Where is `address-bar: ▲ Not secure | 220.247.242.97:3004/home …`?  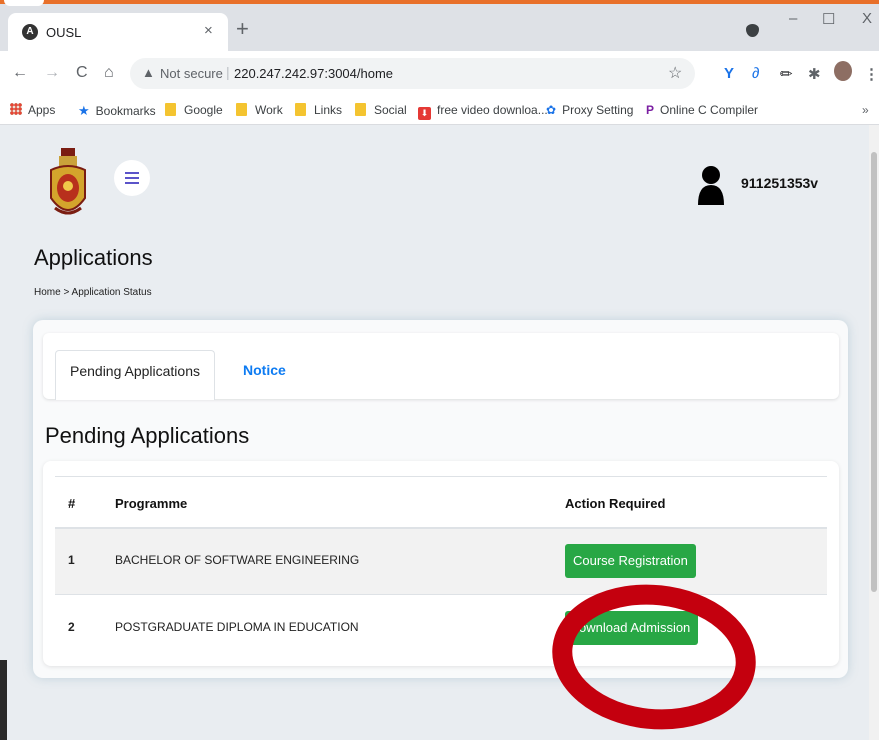
address-bar: ▲ Not secure | 220.247.242.97:3004/home … is located at coordinates (412, 73).